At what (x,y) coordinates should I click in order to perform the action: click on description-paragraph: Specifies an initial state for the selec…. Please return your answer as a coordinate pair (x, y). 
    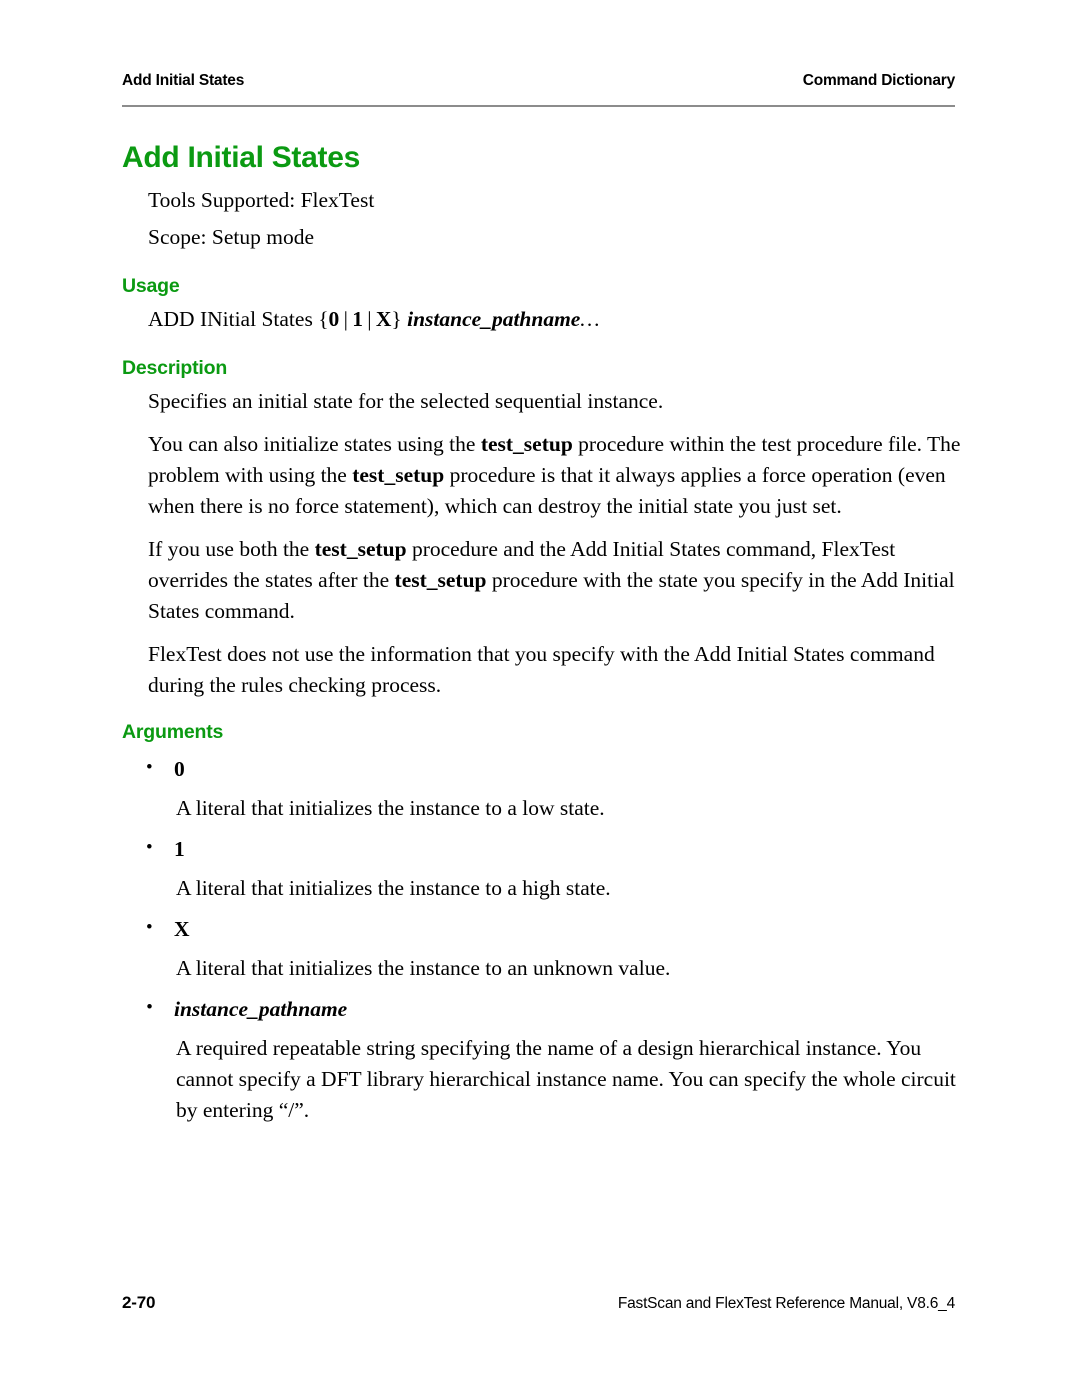
    Looking at the image, I should click on (542, 401).